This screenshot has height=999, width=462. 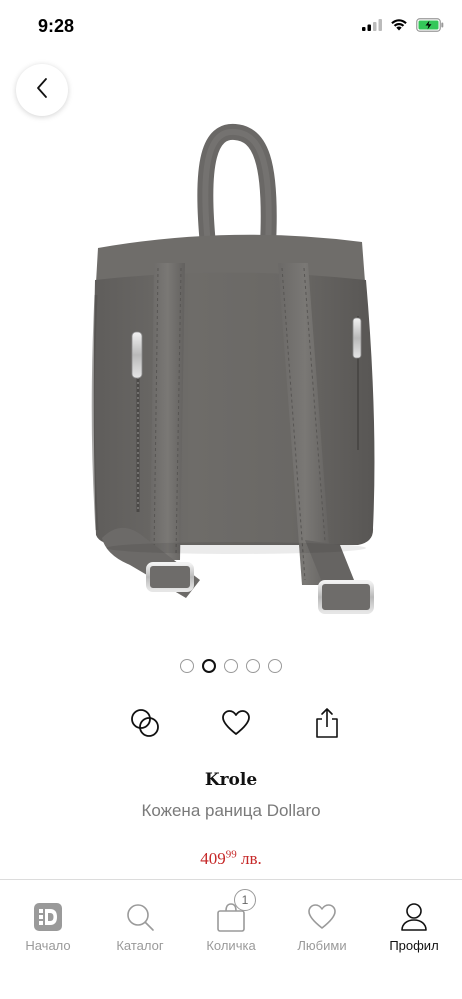 I want to click on tab-profile-label: Профил, so click(x=414, y=945).